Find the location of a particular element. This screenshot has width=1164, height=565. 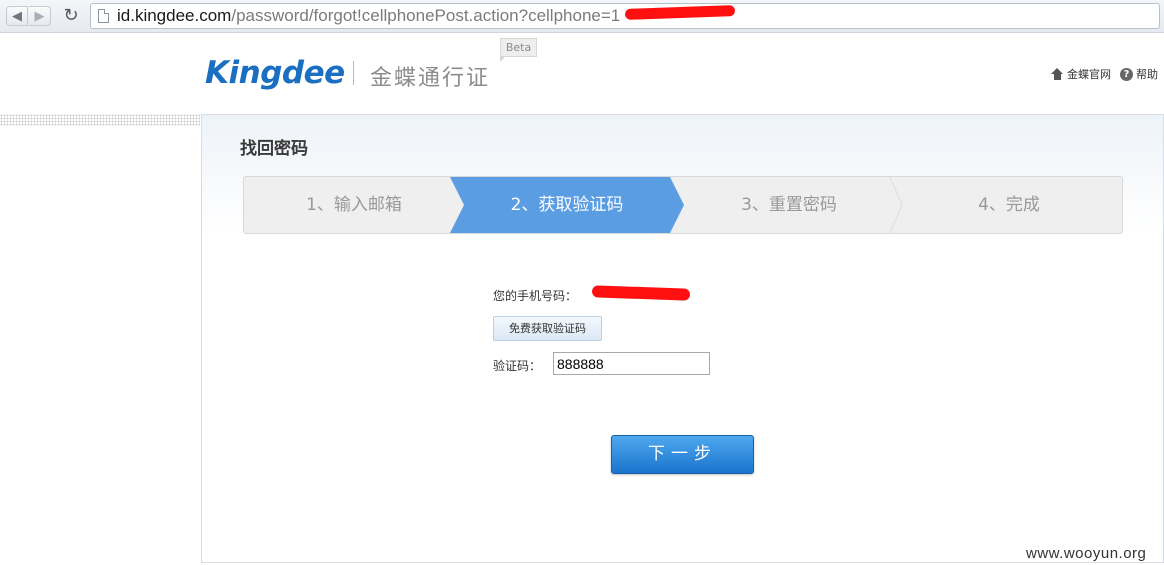

kingdee-logo: Kingdee is located at coordinates (275, 73).